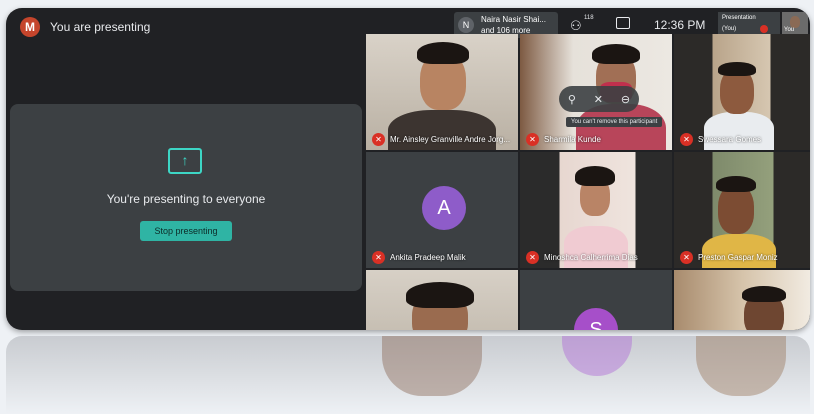  I want to click on presenting-title: You are presenting, so click(100, 27).